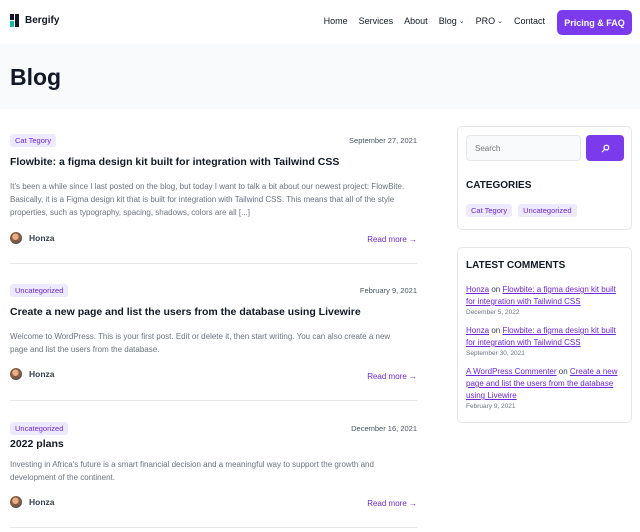 Image resolution: width=640 pixels, height=532 pixels. Describe the element at coordinates (384, 428) in the screenshot. I see `post-date: December 16, 2021` at that location.